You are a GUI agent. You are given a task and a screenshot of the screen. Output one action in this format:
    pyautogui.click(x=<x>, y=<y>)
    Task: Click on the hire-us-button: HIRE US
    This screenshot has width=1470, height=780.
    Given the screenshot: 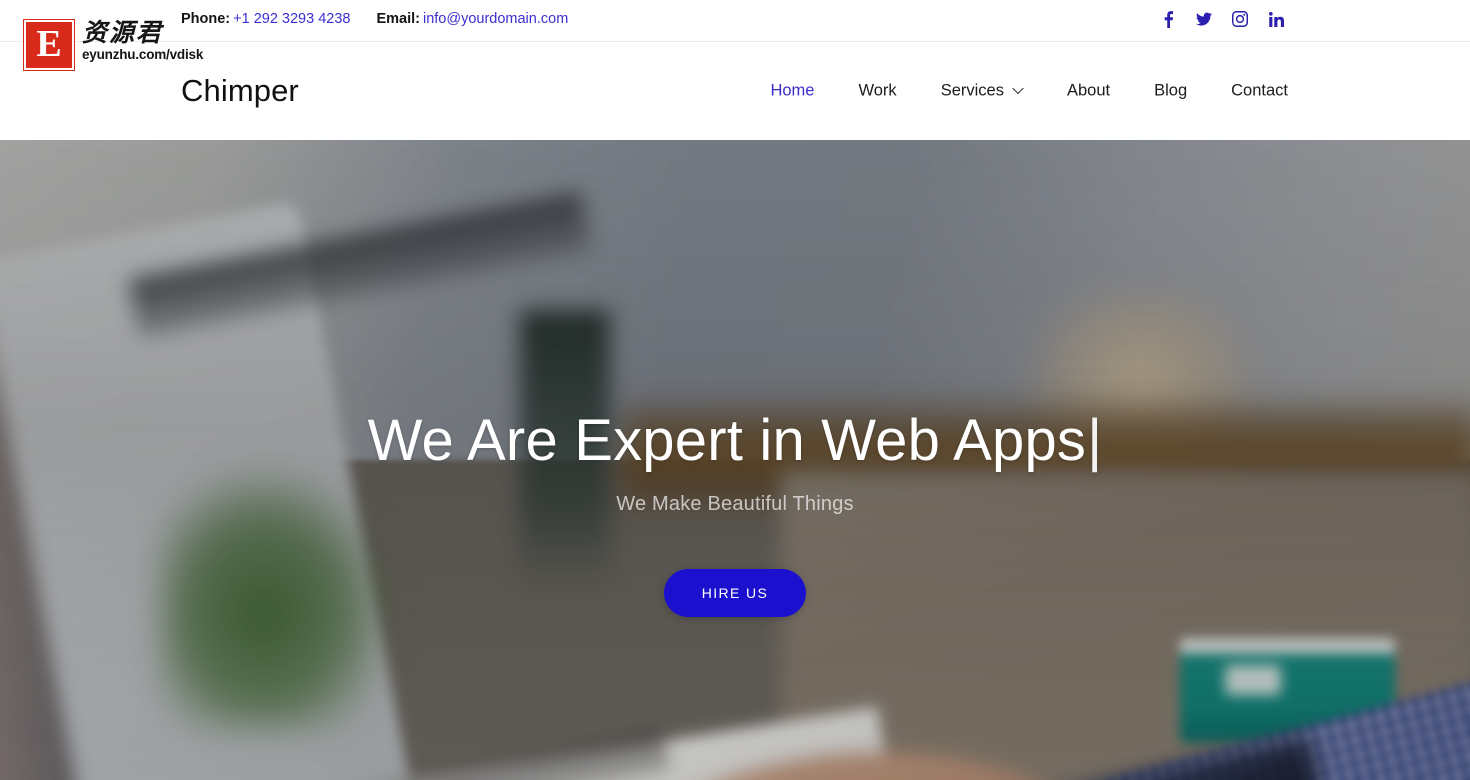 What is the action you would take?
    pyautogui.click(x=735, y=592)
    